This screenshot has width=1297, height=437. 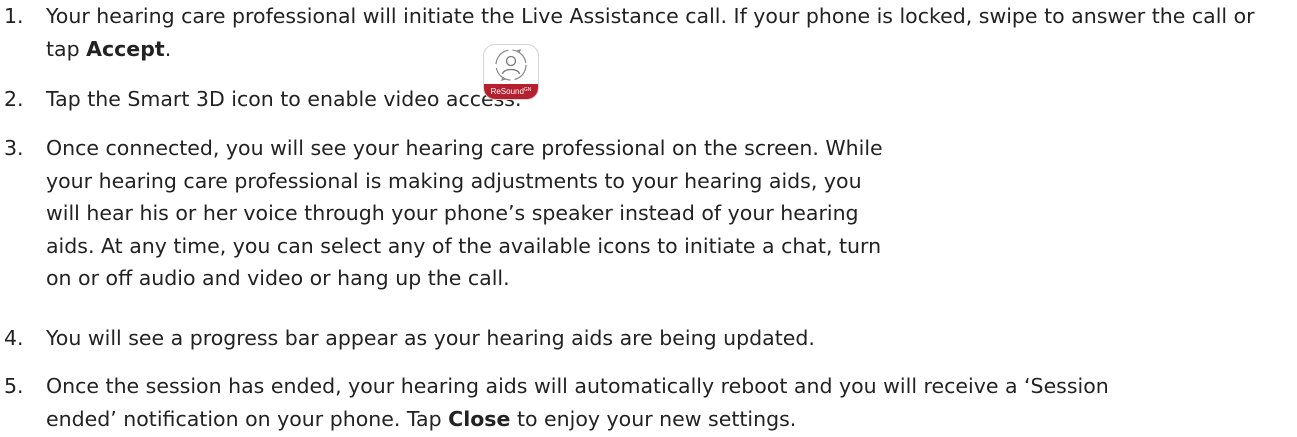 I want to click on smart-3d-app-icon: ReSoundGN, so click(x=511, y=72).